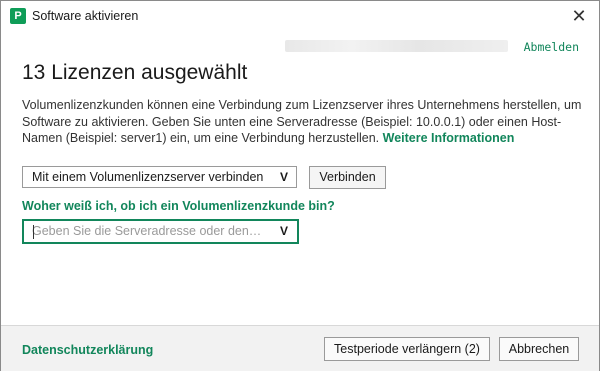 The image size is (600, 371). What do you see at coordinates (33, 232) in the screenshot?
I see `text-caret` at bounding box center [33, 232].